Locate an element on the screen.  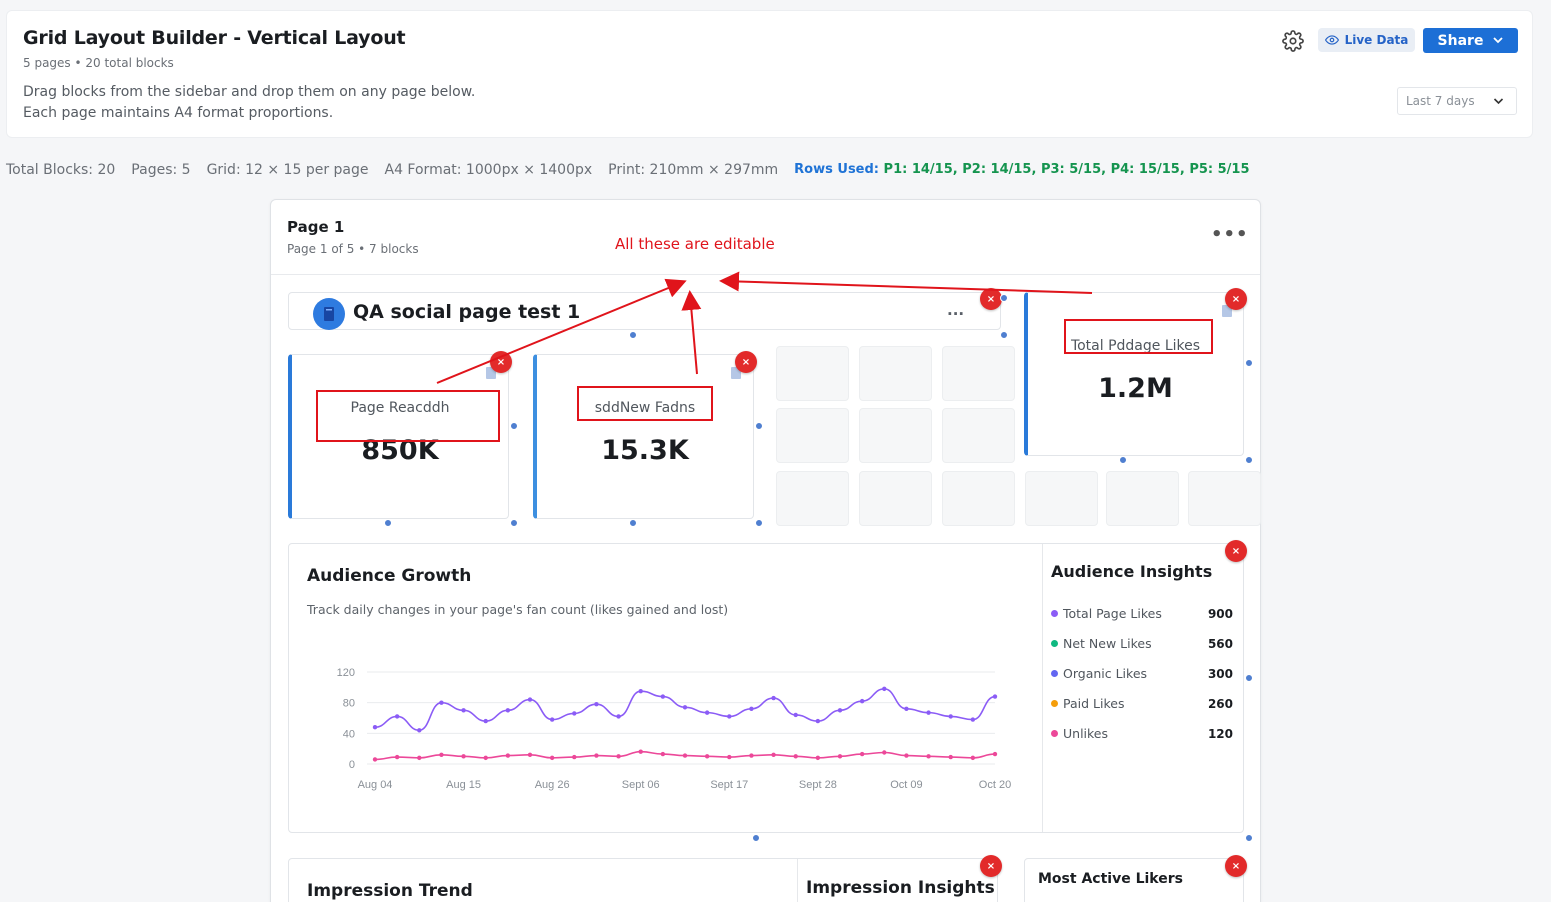
live-data-button: Live Data is located at coordinates (1366, 40).